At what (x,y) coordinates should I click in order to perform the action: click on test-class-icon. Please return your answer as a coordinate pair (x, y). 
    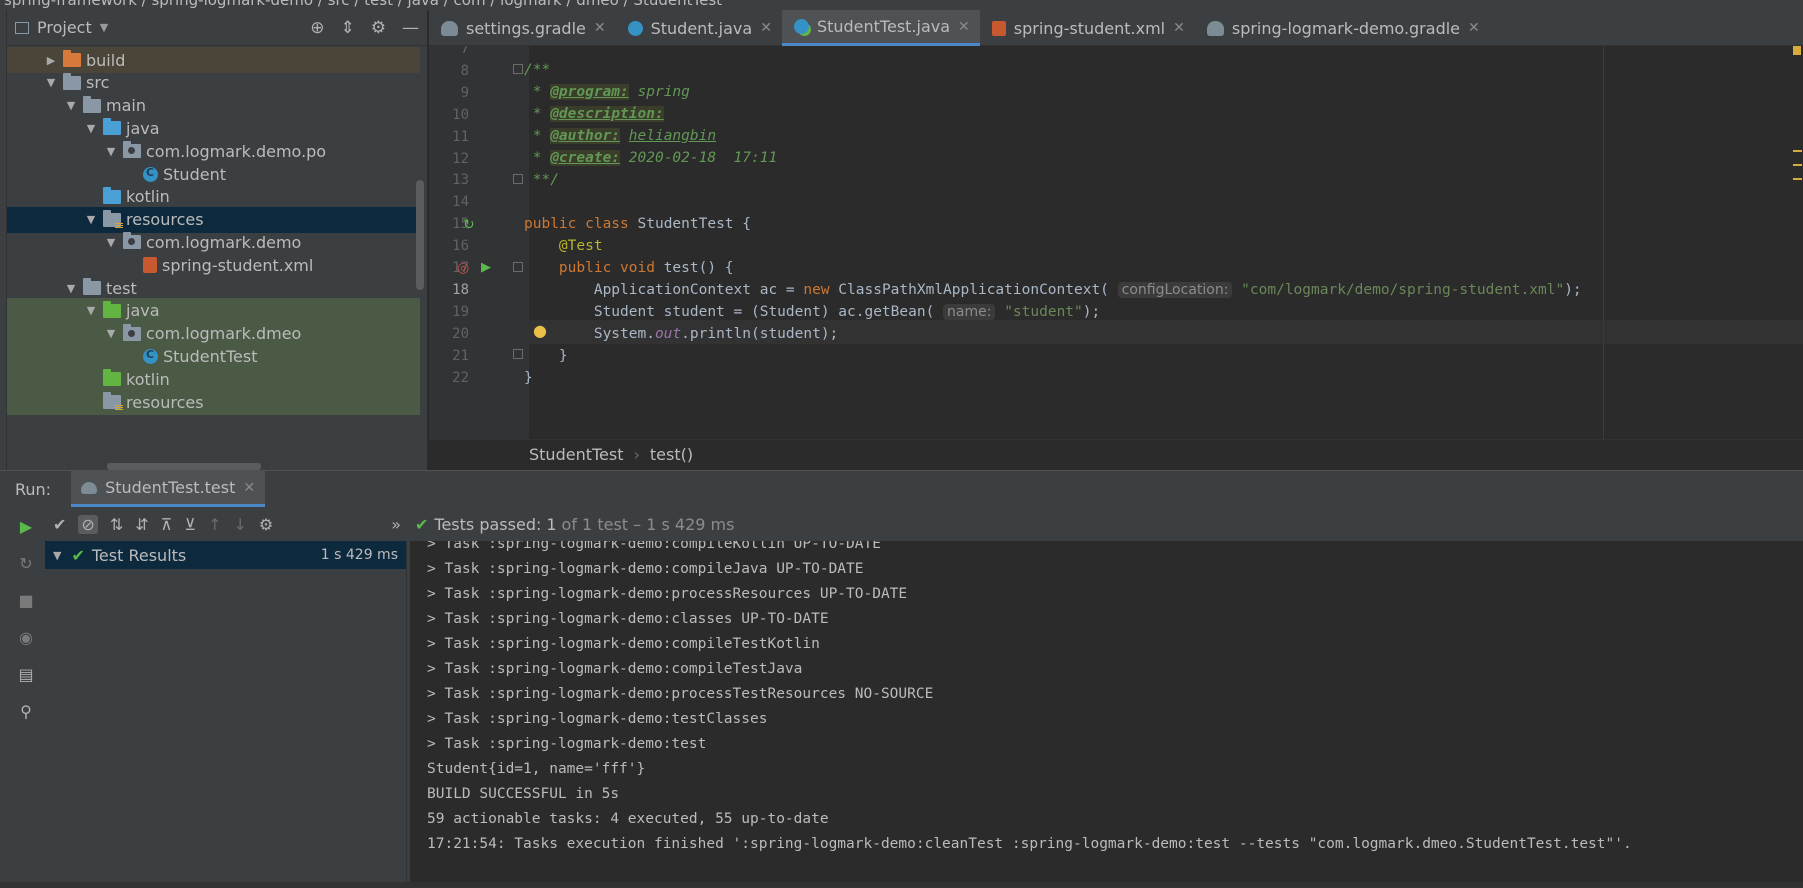
    Looking at the image, I should click on (801, 26).